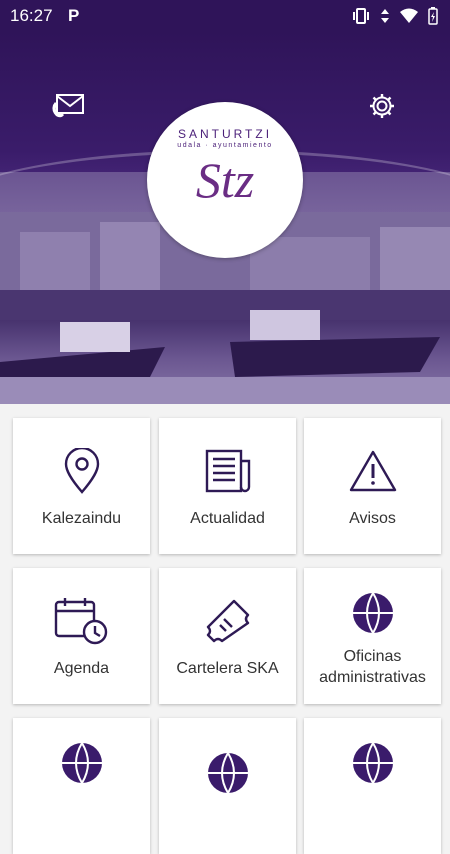 This screenshot has width=450, height=854. I want to click on tile-cartelera-ska: Cartelera SKA, so click(227, 636).